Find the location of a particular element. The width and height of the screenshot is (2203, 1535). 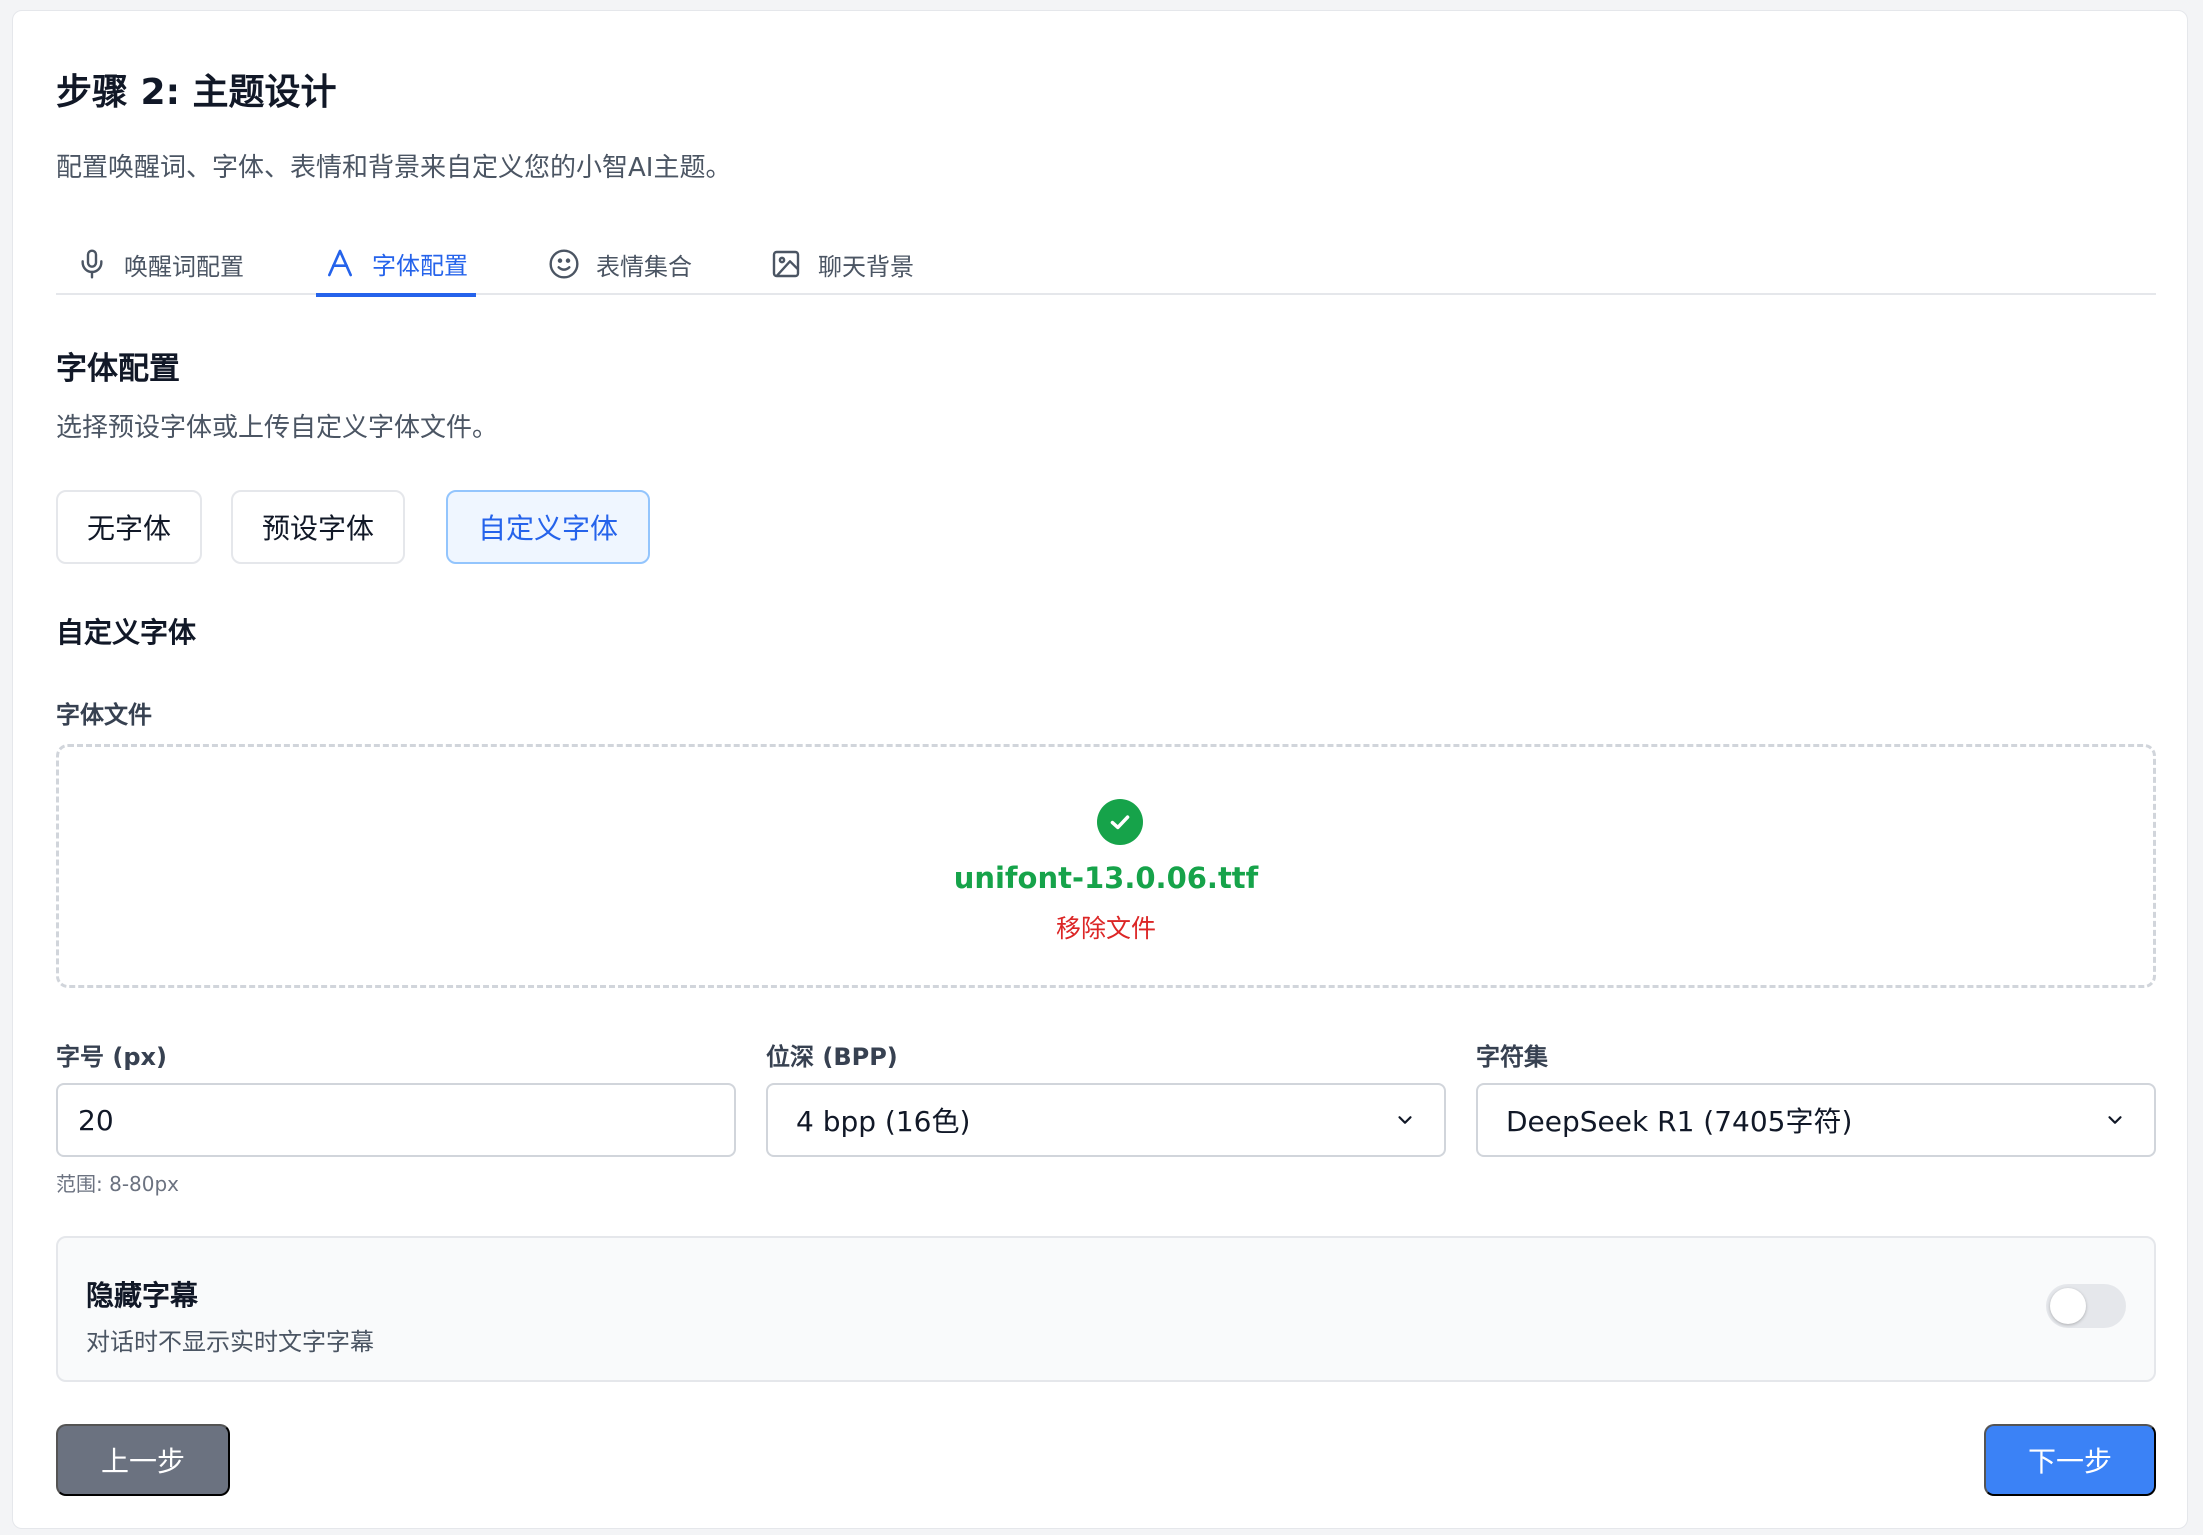

microphone-icon is located at coordinates (92, 264).